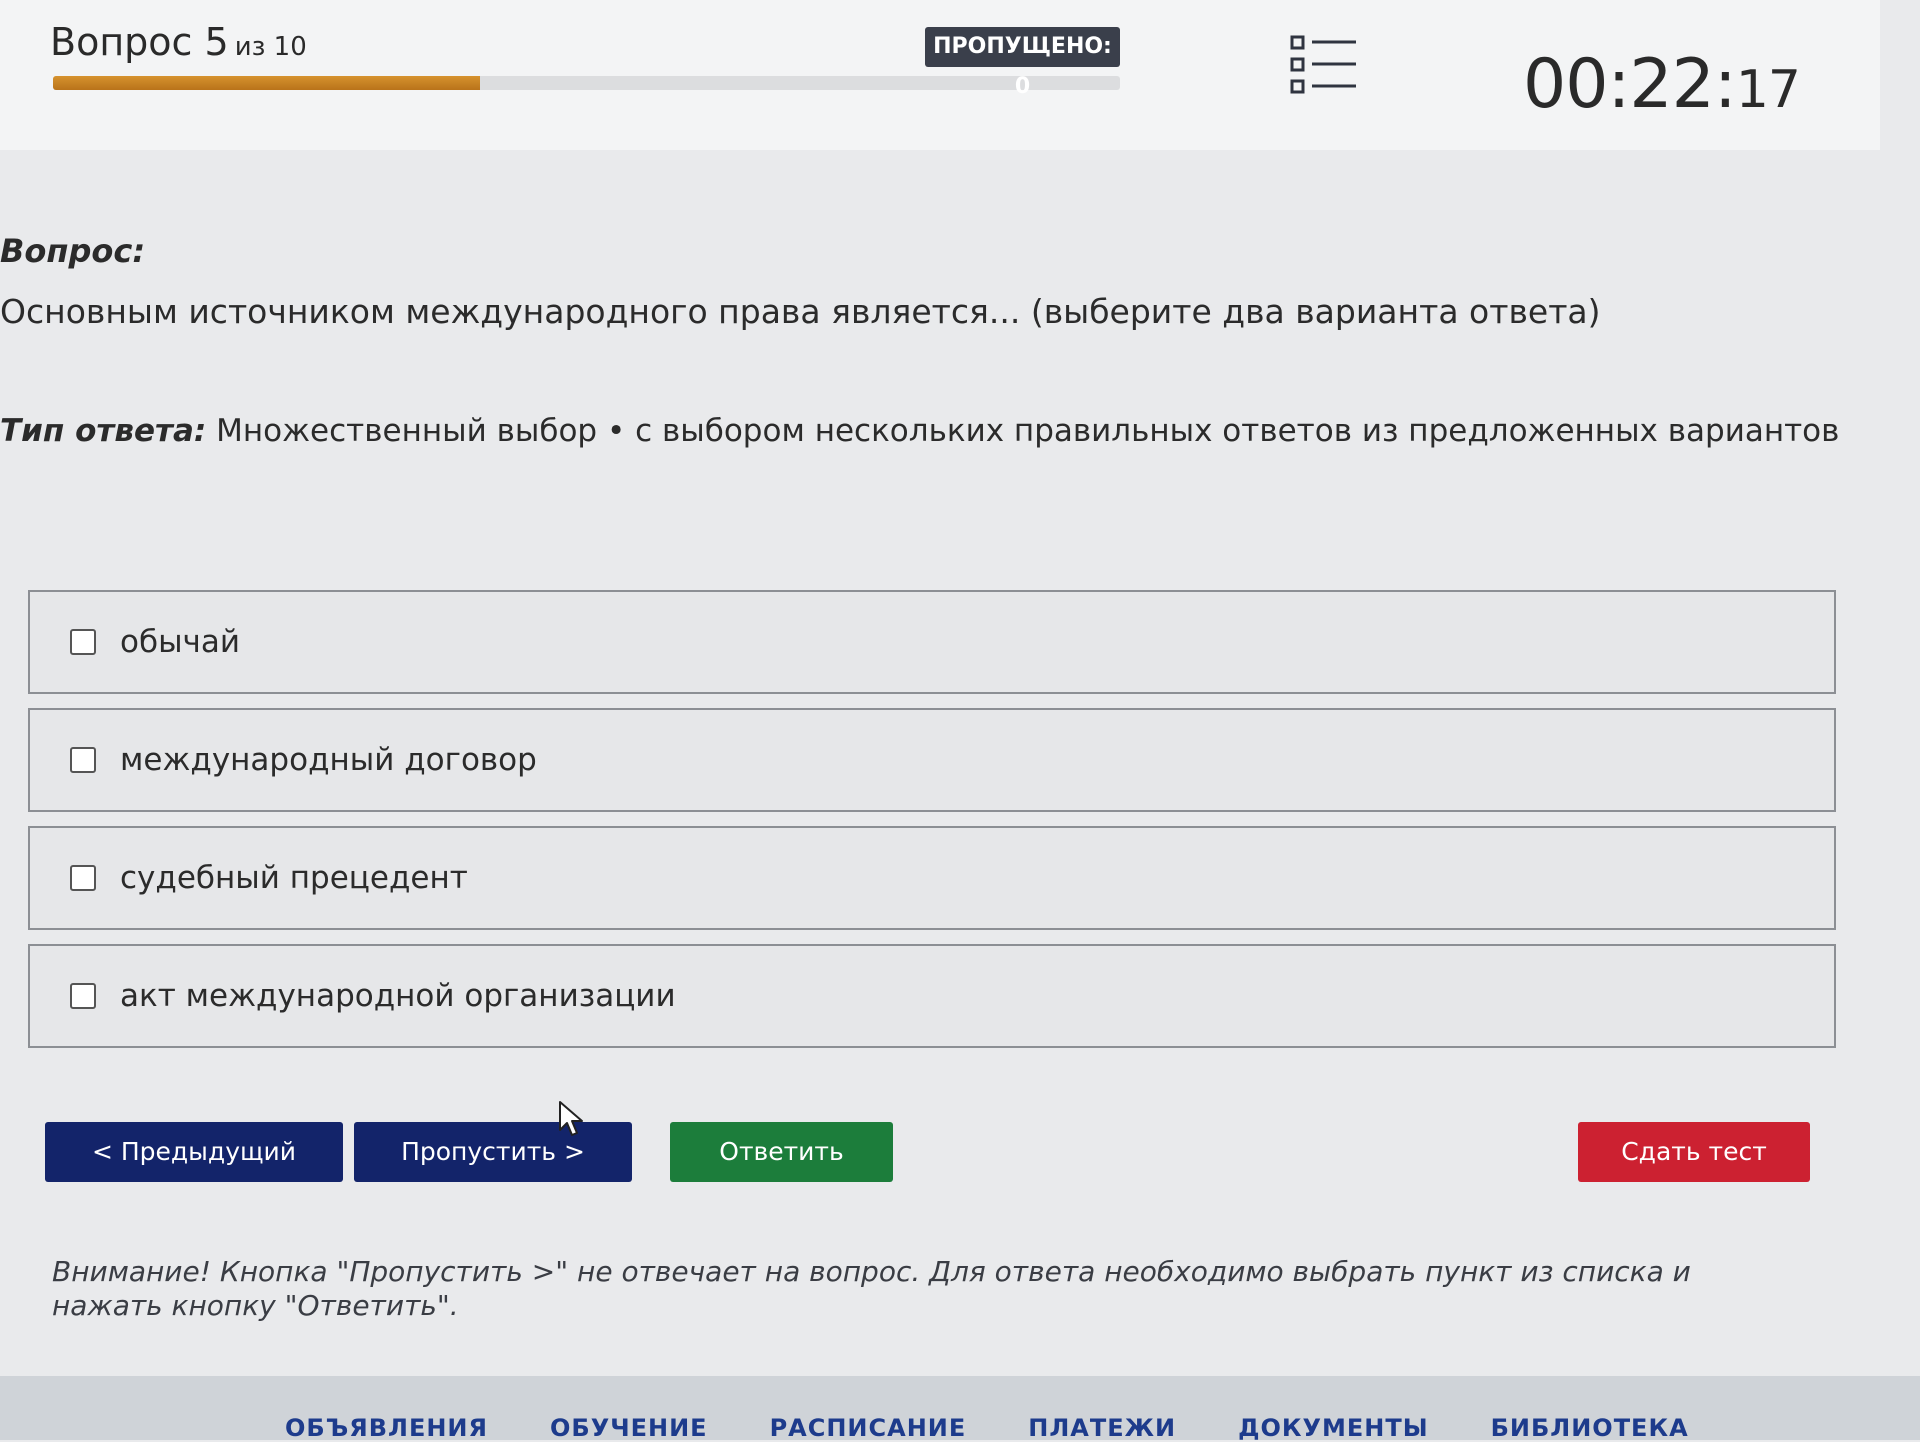 The width and height of the screenshot is (1920, 1442). Describe the element at coordinates (1629, 84) in the screenshot. I see `timer-hours-minutes: 00:22:` at that location.